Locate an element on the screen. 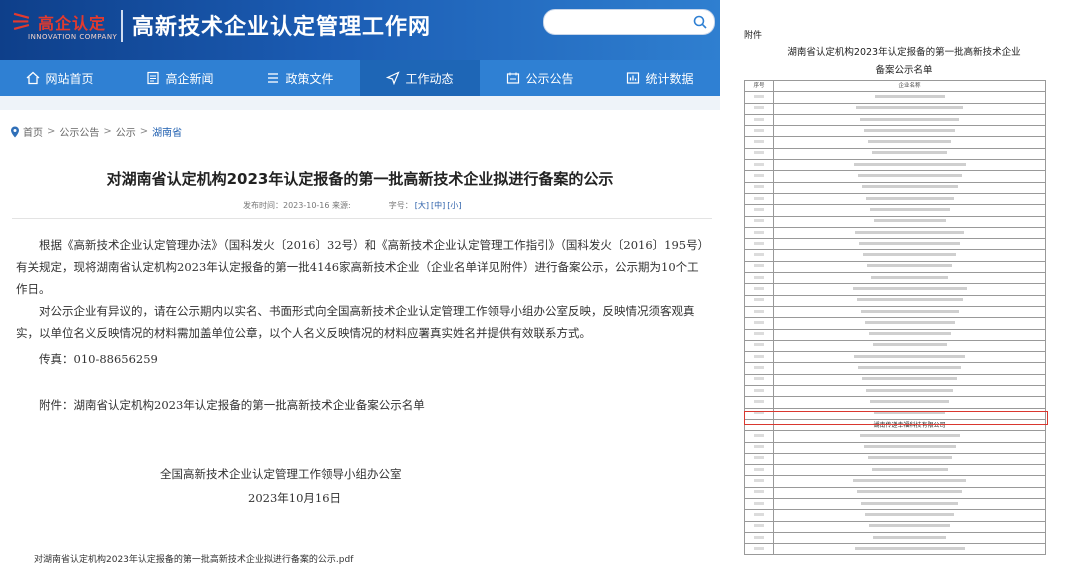  breadcrumb-home: 首页 is located at coordinates (33, 131).